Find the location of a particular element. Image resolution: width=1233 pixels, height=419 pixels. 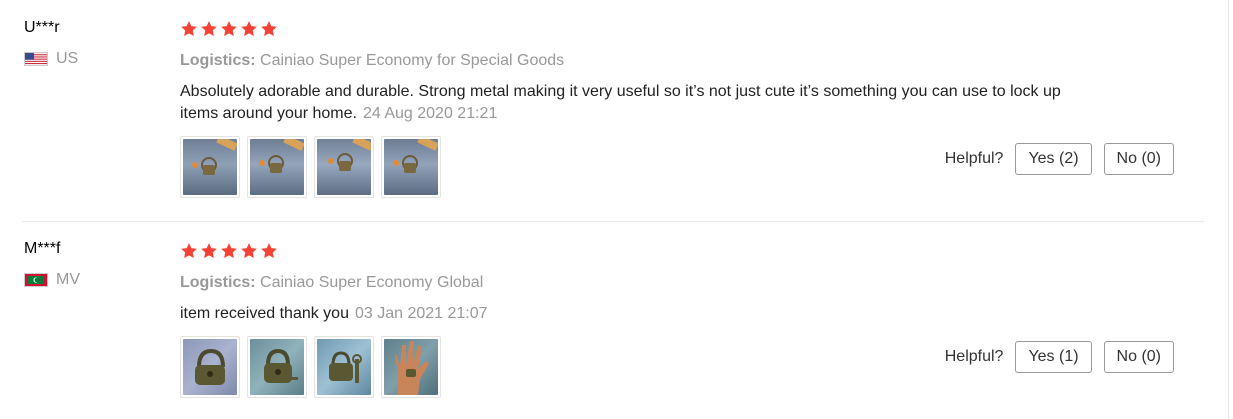

reviewer-name: M***f is located at coordinates (42, 248).